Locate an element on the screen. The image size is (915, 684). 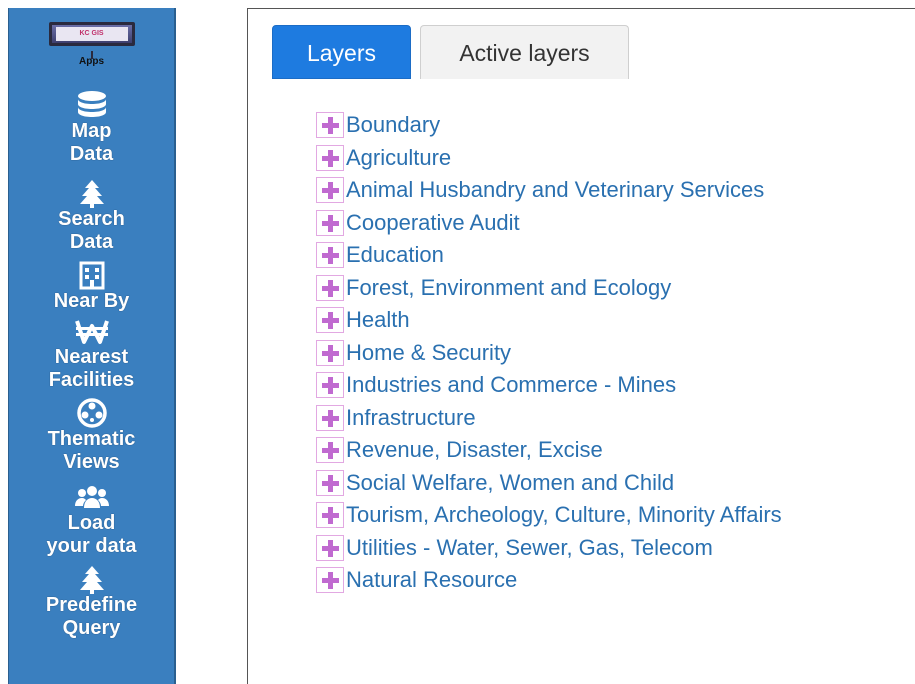
sidebar-item-label: Thematic Views is located at coordinates (91, 450).